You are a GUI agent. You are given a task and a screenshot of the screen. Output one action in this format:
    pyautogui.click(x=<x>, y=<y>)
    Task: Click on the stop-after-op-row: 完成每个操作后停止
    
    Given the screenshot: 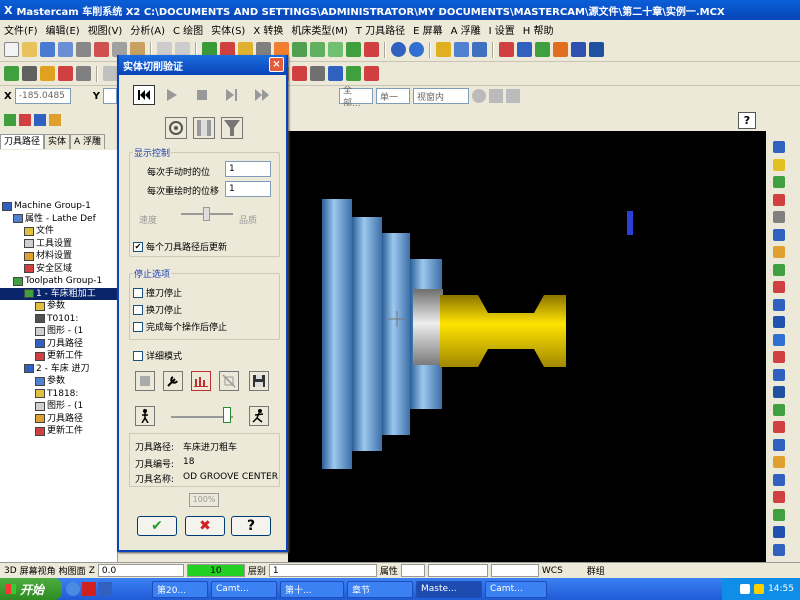 What is the action you would take?
    pyautogui.click(x=180, y=326)
    